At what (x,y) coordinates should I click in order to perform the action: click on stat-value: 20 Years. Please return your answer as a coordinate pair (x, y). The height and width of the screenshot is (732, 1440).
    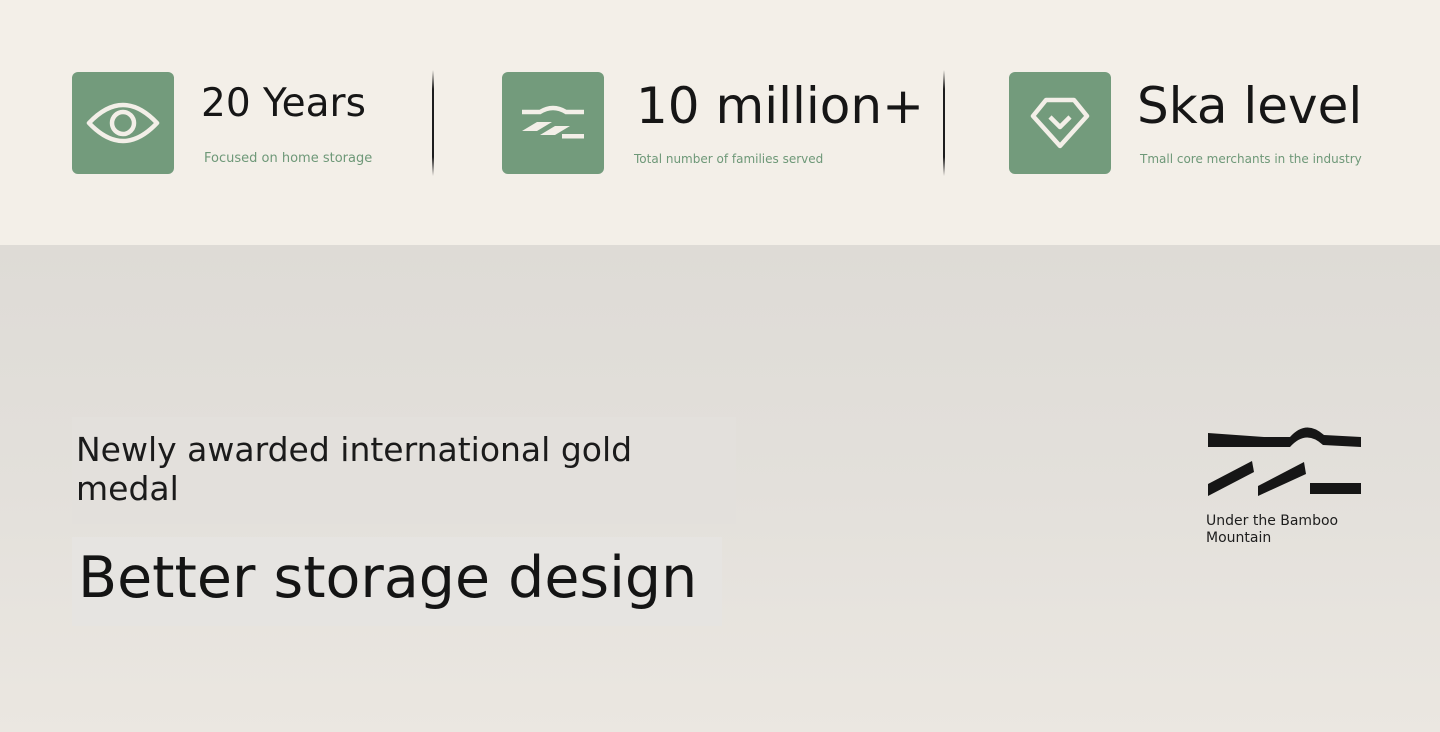
    Looking at the image, I should click on (283, 103).